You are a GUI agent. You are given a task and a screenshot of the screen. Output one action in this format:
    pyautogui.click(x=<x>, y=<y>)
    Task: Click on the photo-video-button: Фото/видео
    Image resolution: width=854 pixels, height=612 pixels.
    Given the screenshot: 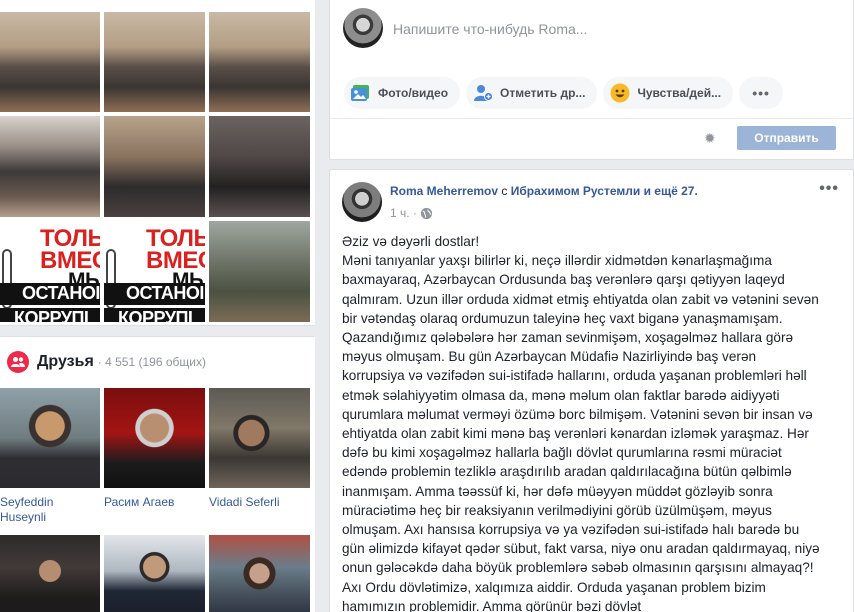 What is the action you would take?
    pyautogui.click(x=402, y=93)
    